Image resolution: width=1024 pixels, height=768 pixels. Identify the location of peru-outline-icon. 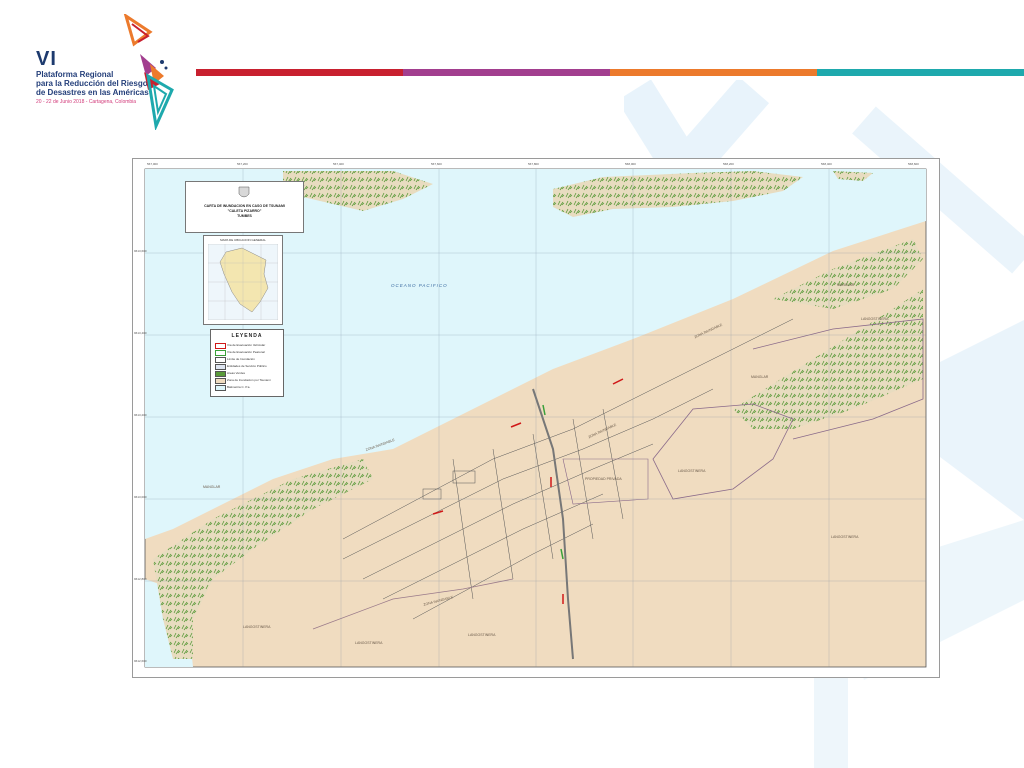
(243, 282).